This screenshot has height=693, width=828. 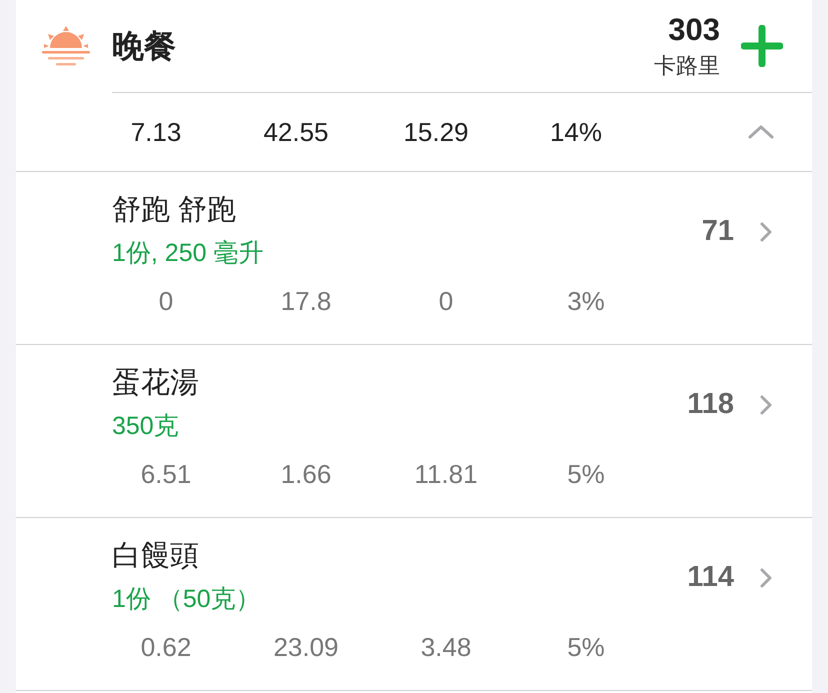 I want to click on food-portion: 350克, so click(x=146, y=426).